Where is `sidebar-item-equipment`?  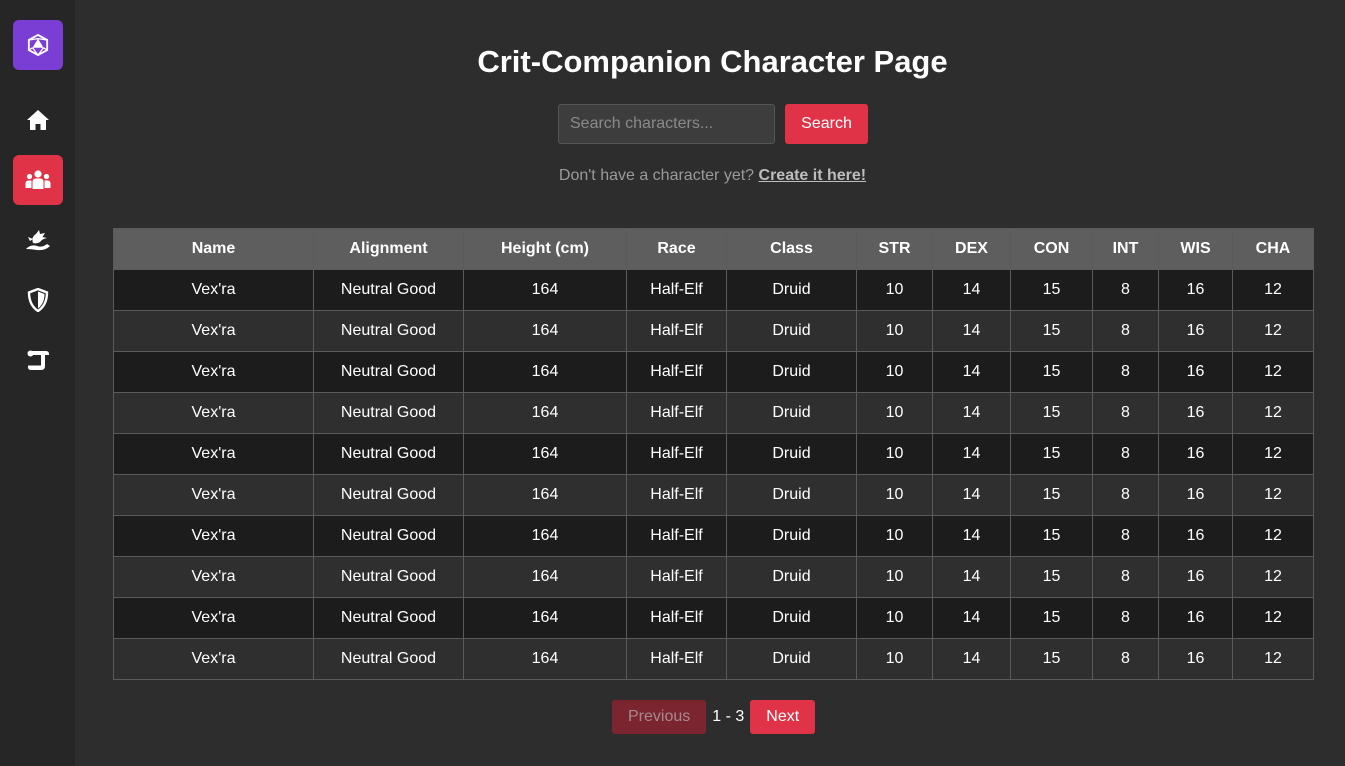 sidebar-item-equipment is located at coordinates (38, 300).